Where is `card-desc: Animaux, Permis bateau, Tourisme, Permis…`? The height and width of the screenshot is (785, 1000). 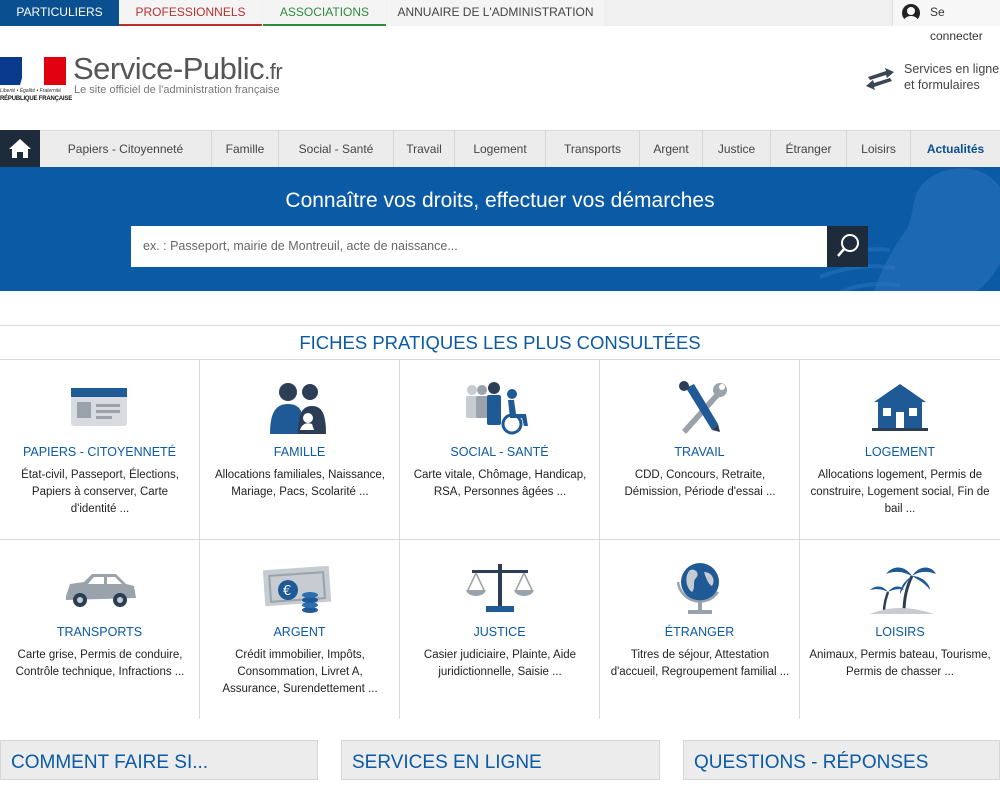 card-desc: Animaux, Permis bateau, Tourisme, Permis… is located at coordinates (900, 663).